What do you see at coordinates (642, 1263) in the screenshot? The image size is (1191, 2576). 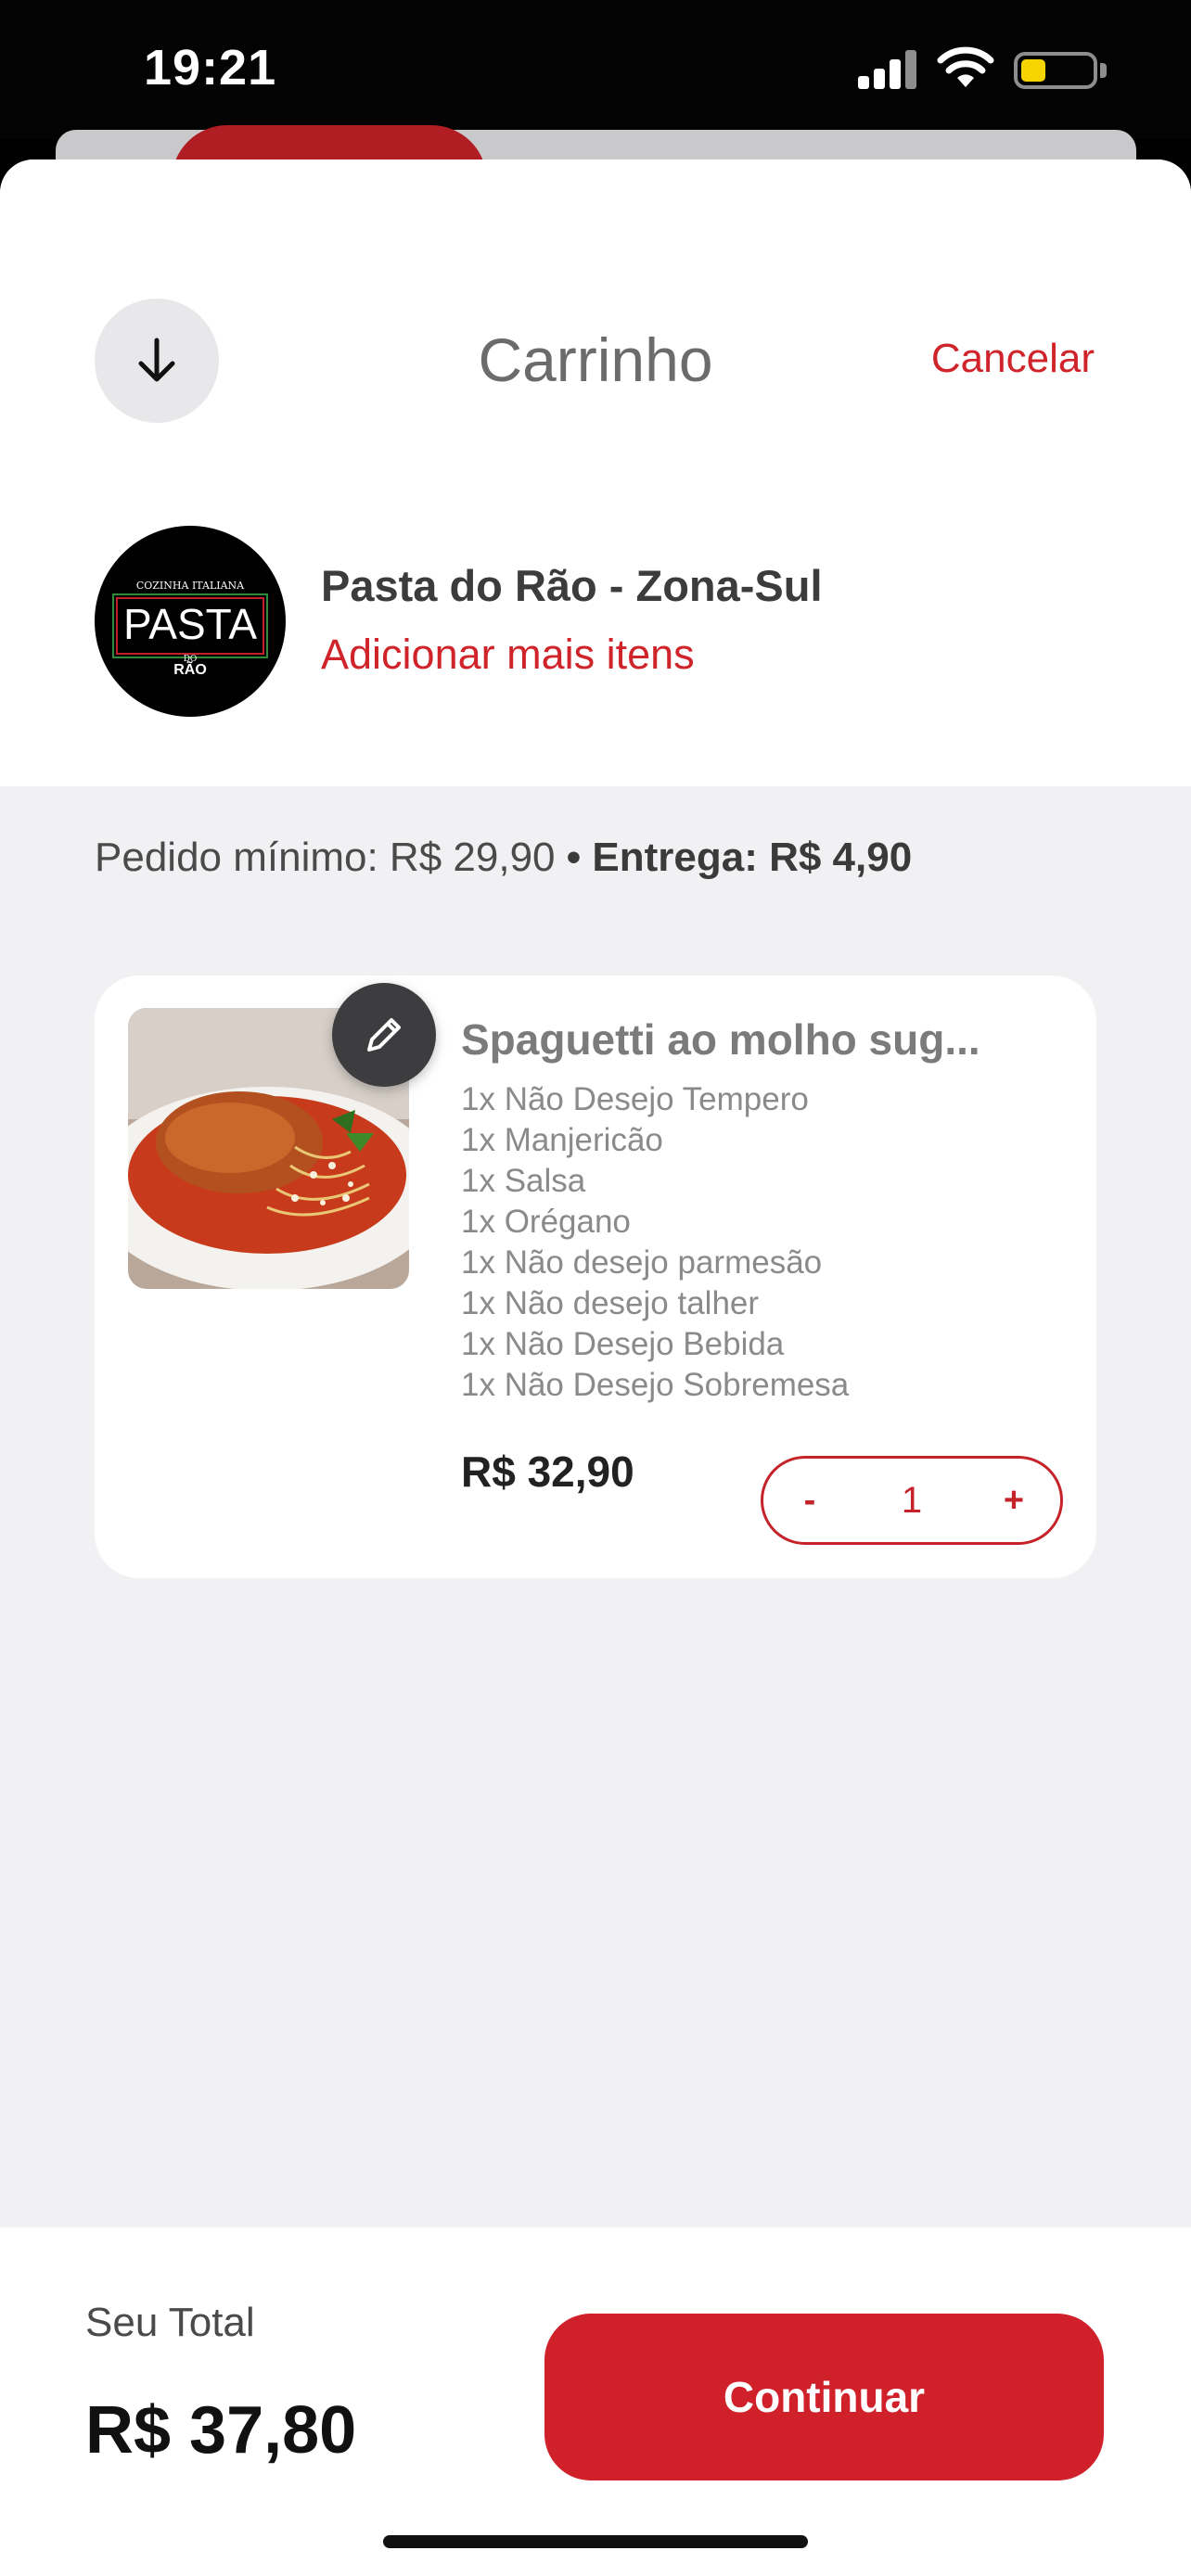 I see `item-option: 1x Não desejo parmesão` at bounding box center [642, 1263].